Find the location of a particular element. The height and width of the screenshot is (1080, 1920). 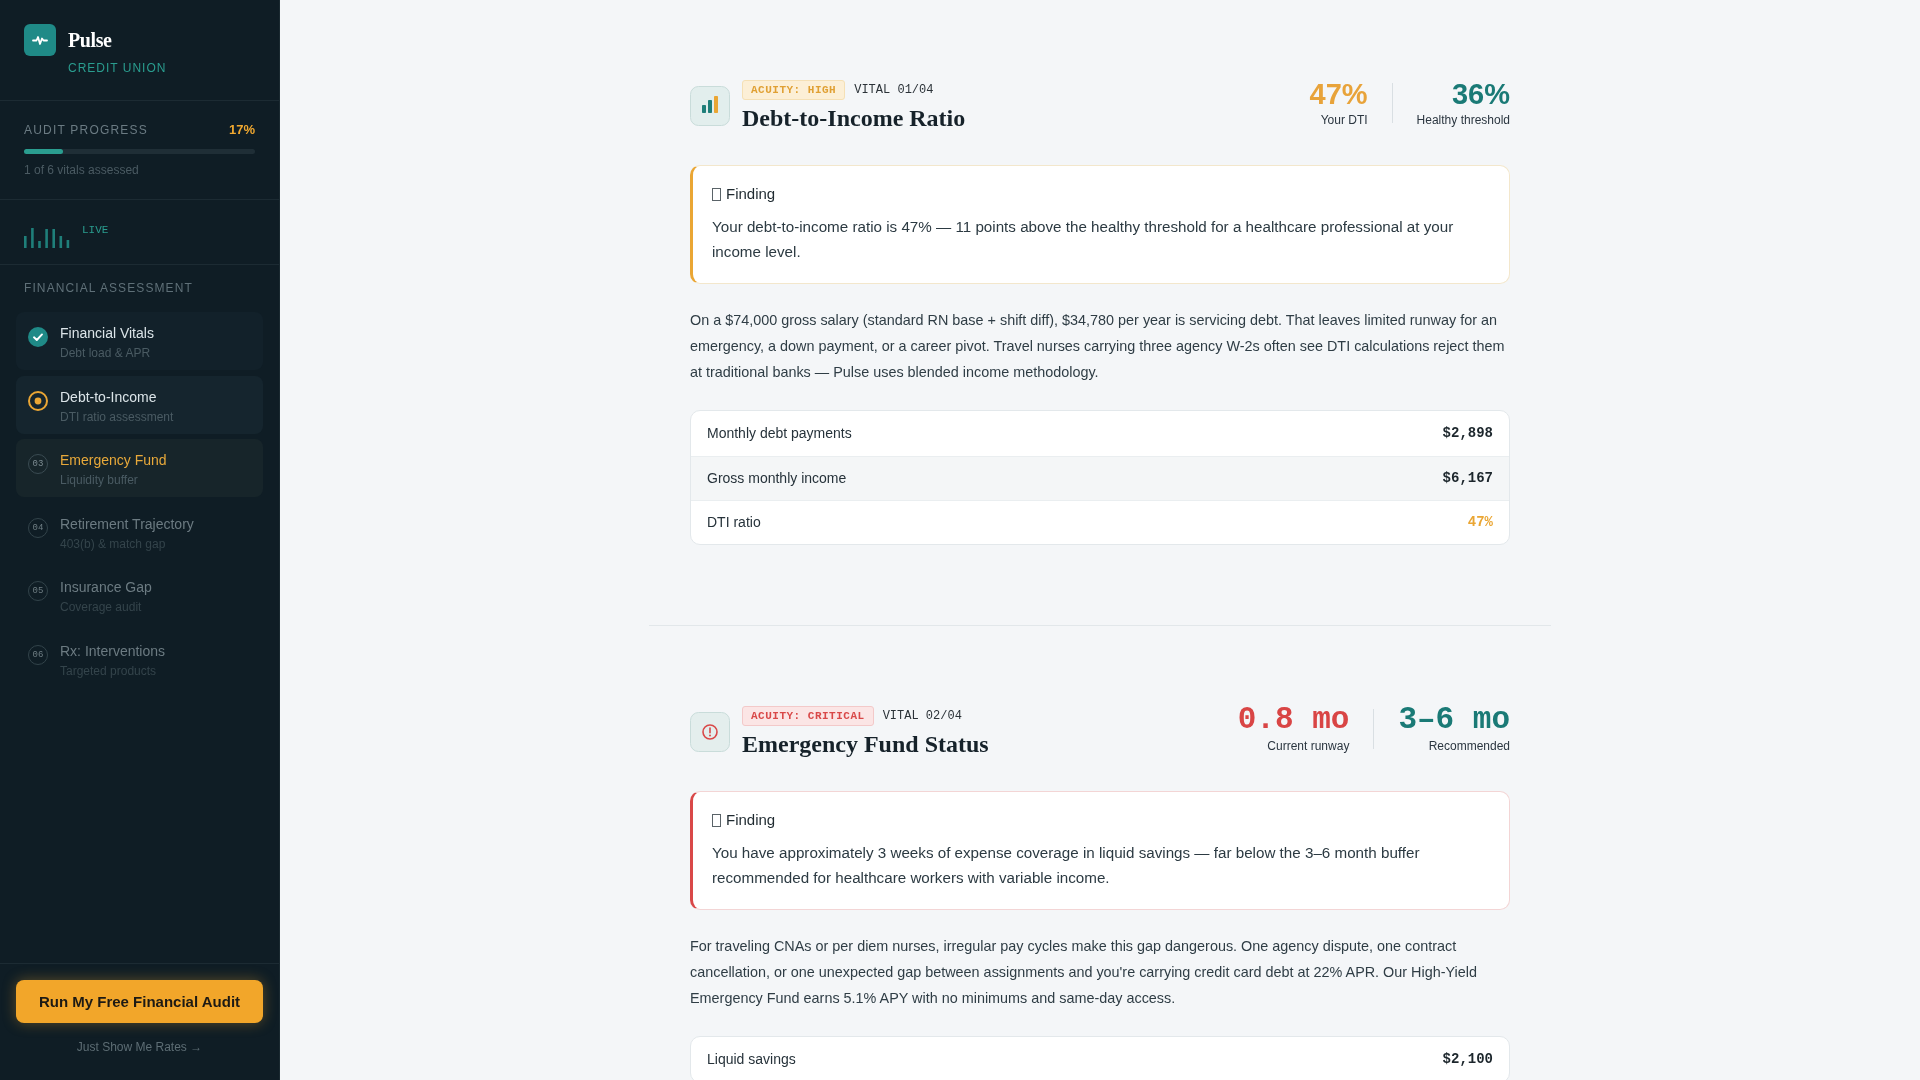

stat-value: 36% is located at coordinates (1480, 94).